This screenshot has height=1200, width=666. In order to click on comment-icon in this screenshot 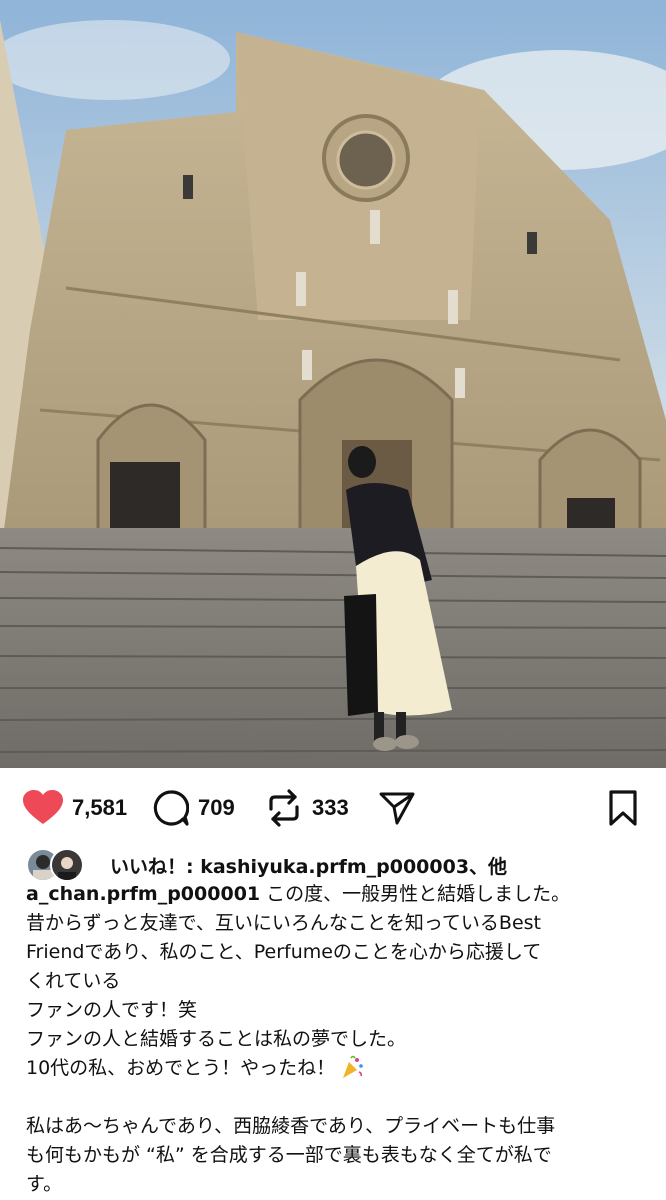, I will do `click(171, 808)`.